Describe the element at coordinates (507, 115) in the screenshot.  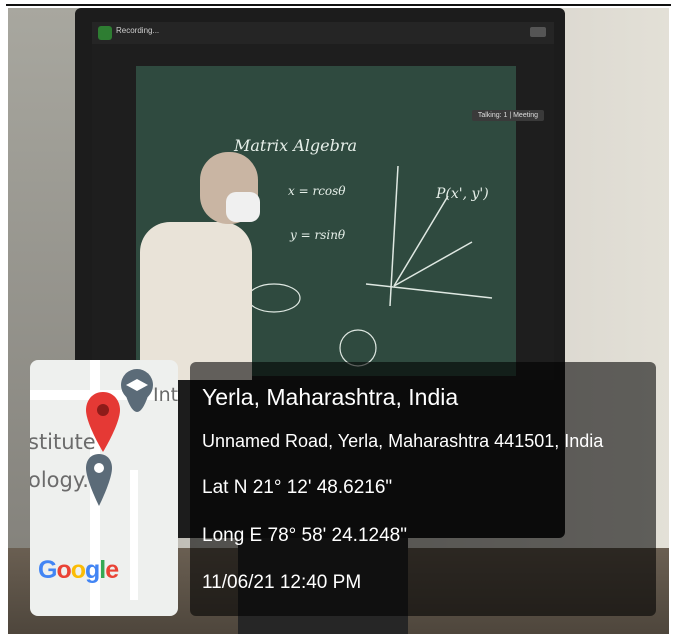
I see `participant-badge: Talking: 1 | Meeting` at that location.